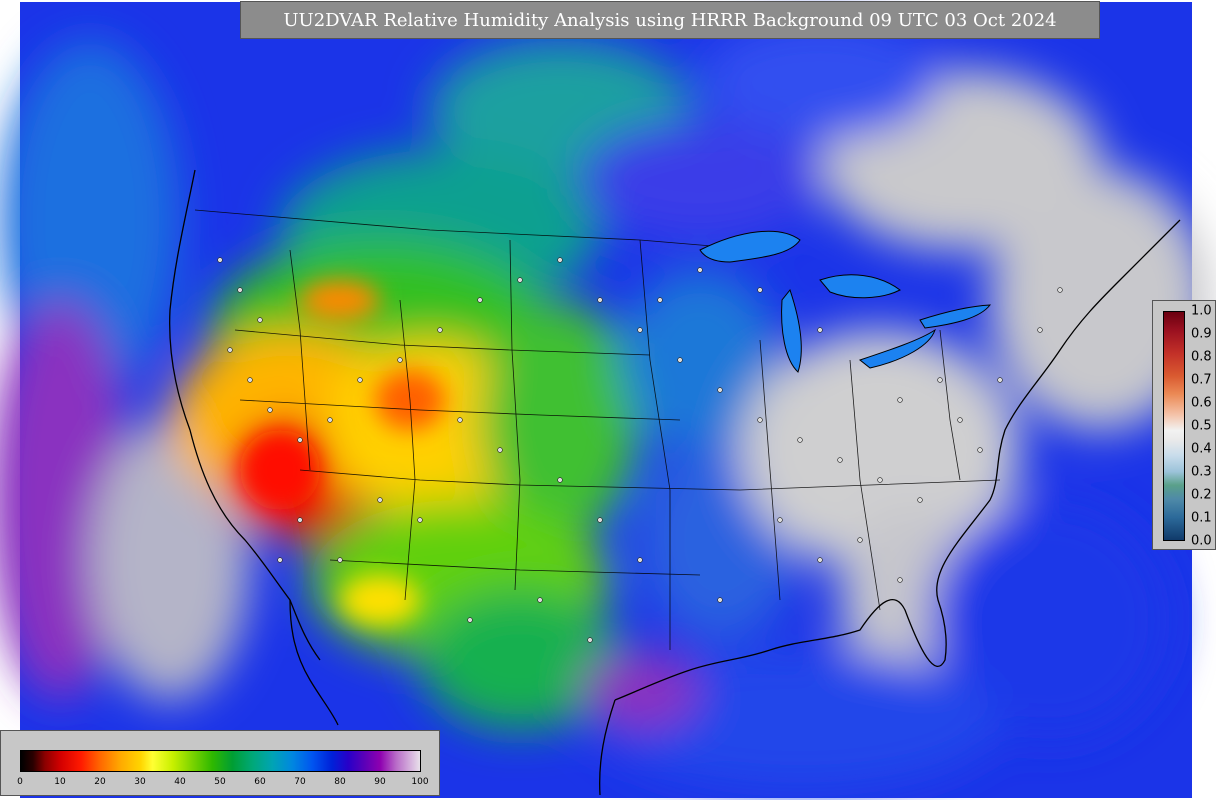 This screenshot has width=1216, height=800. What do you see at coordinates (1201, 403) in the screenshot?
I see `deviation-tick-label: 0.6` at bounding box center [1201, 403].